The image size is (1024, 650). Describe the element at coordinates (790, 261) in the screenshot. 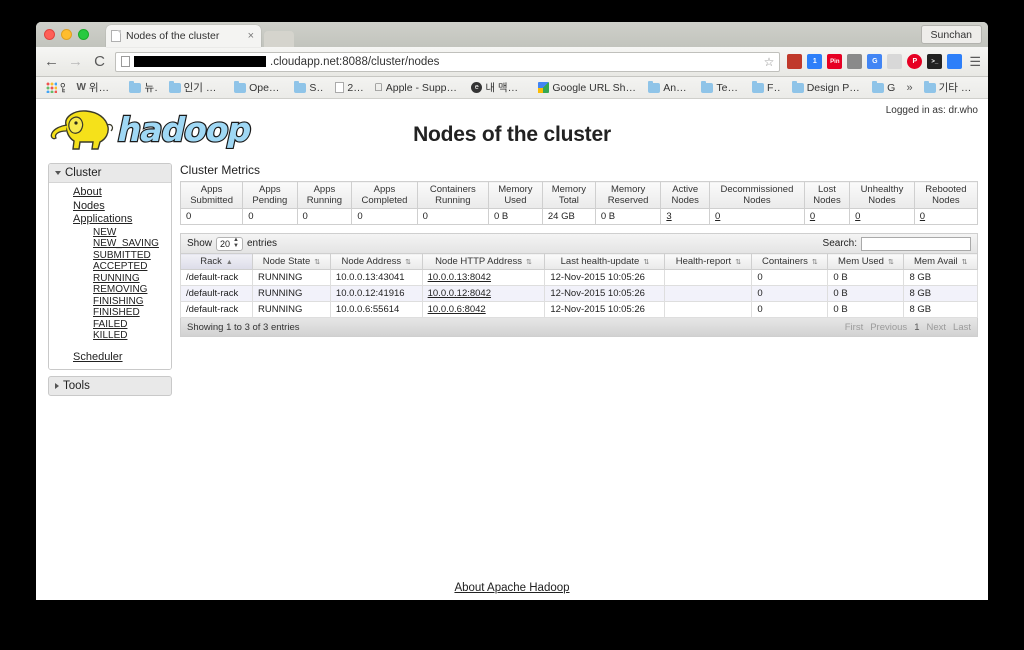

I see `col-containers: Containers ⇅` at that location.